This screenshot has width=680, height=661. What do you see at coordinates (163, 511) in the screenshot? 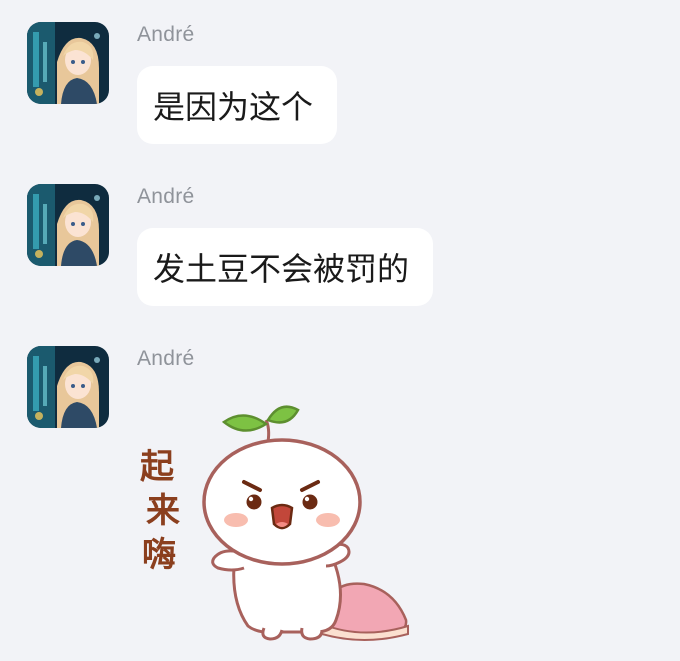
I see `sticker-caption-char: 来` at bounding box center [163, 511].